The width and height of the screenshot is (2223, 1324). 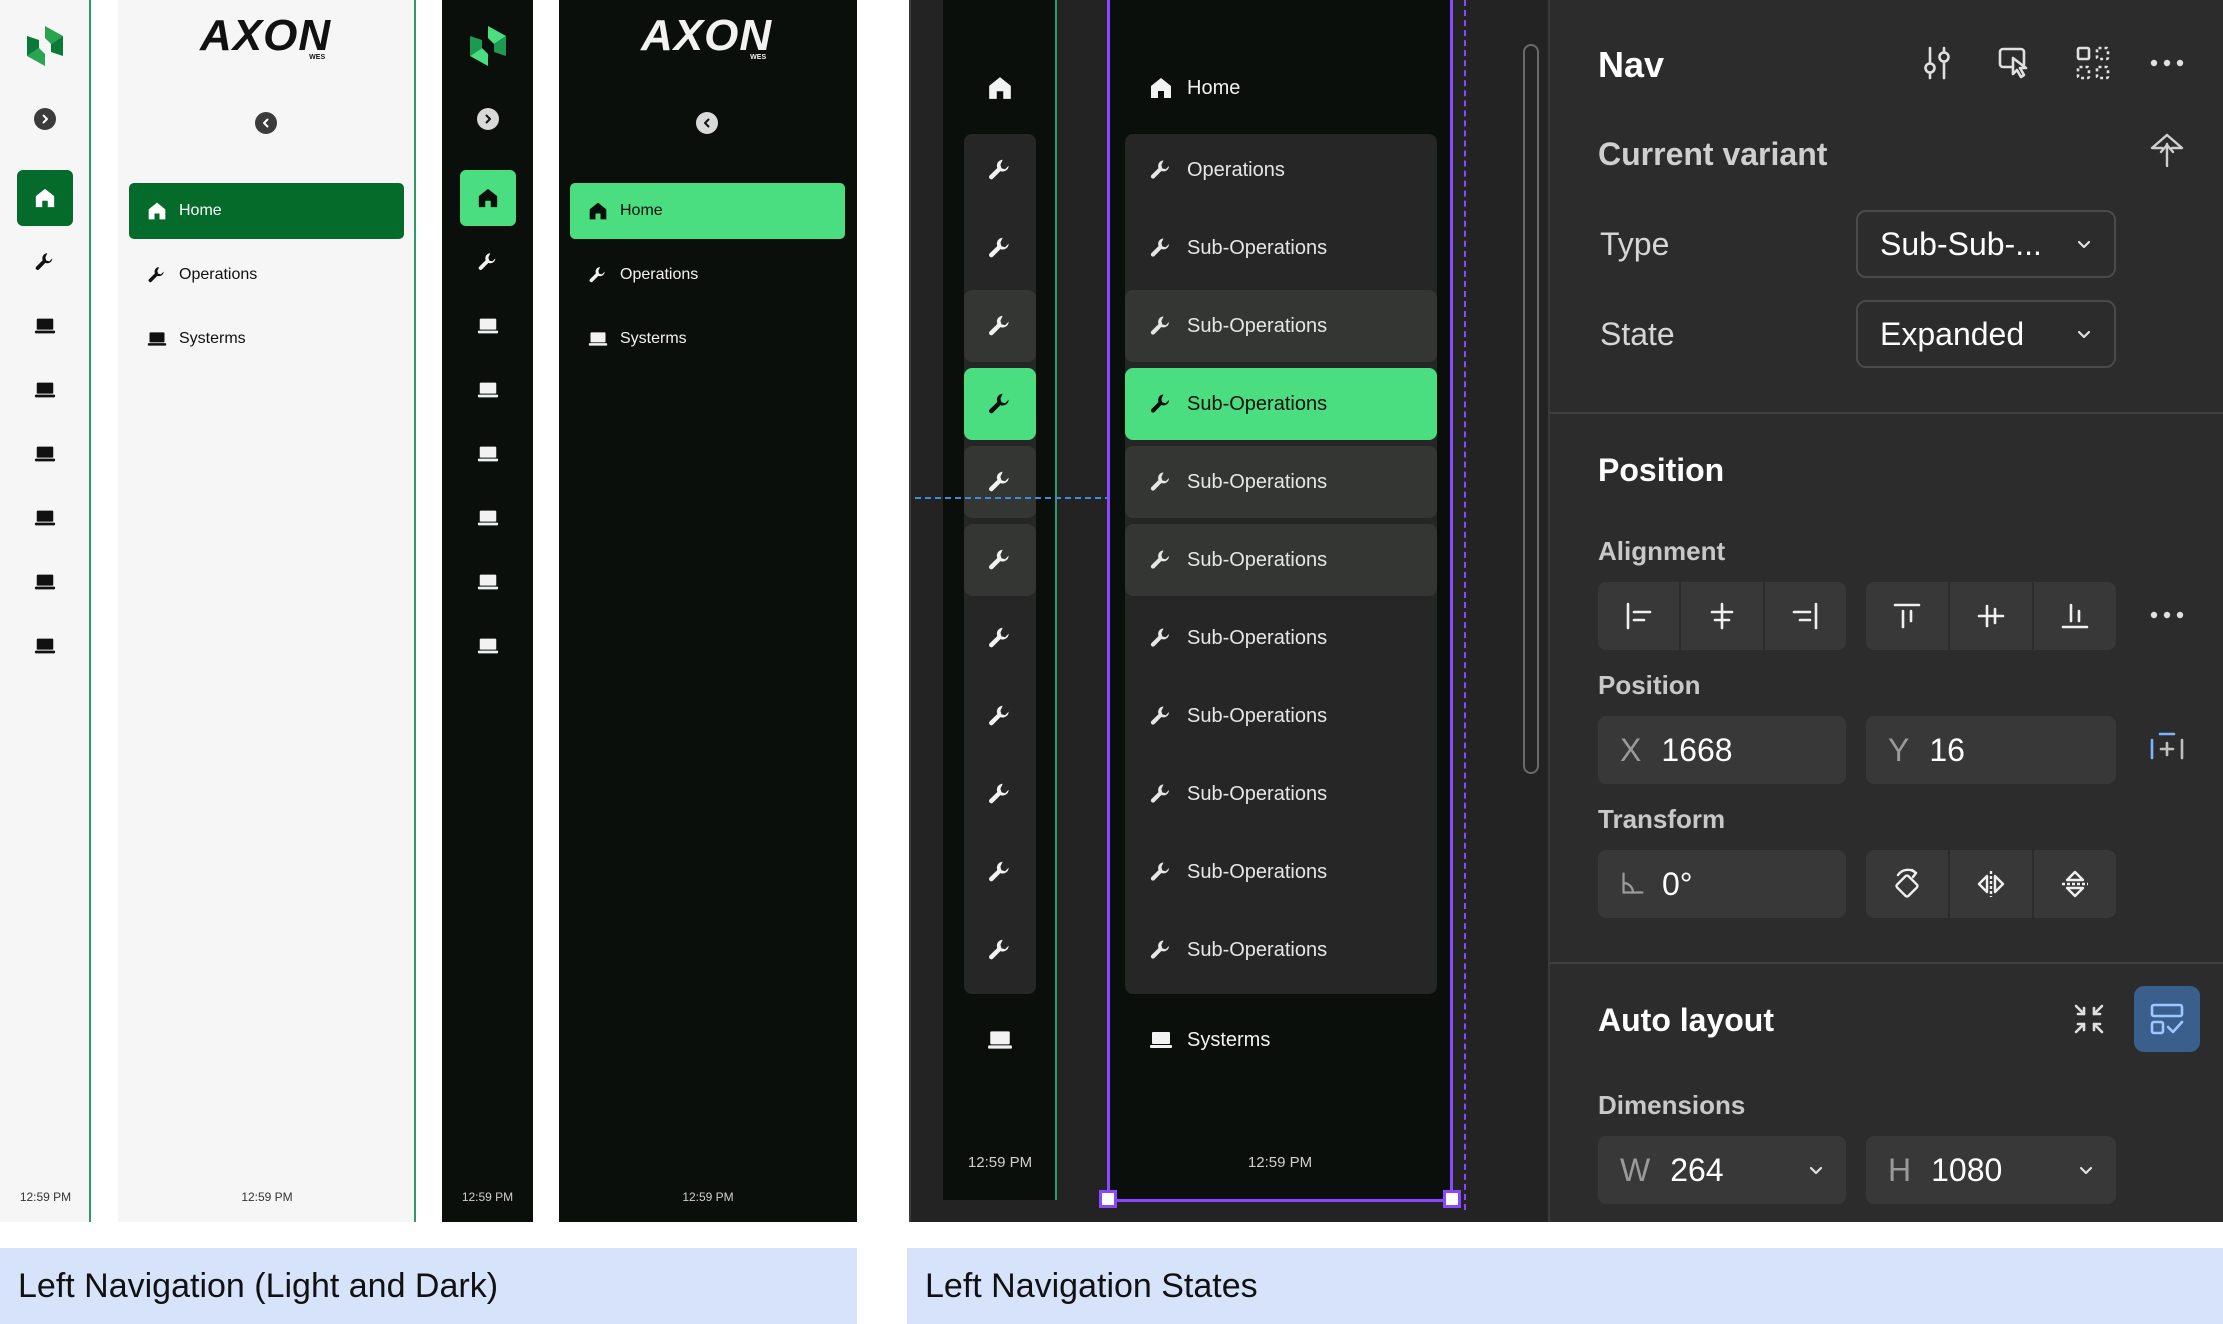 What do you see at coordinates (2167, 617) in the screenshot?
I see `more-alignment-button` at bounding box center [2167, 617].